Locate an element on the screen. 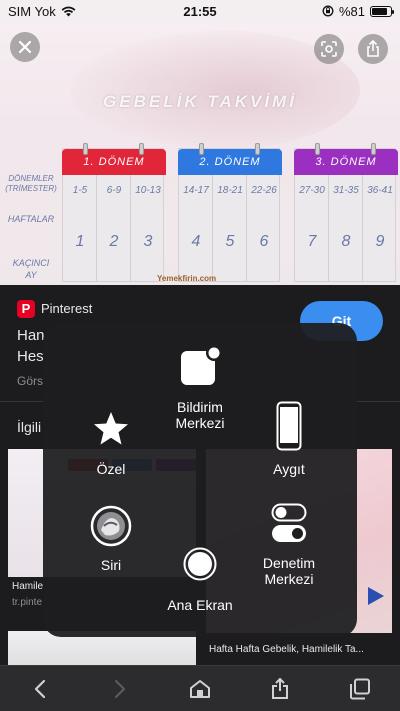 This screenshot has width=400, height=711. custom-button: Özel is located at coordinates (111, 443).